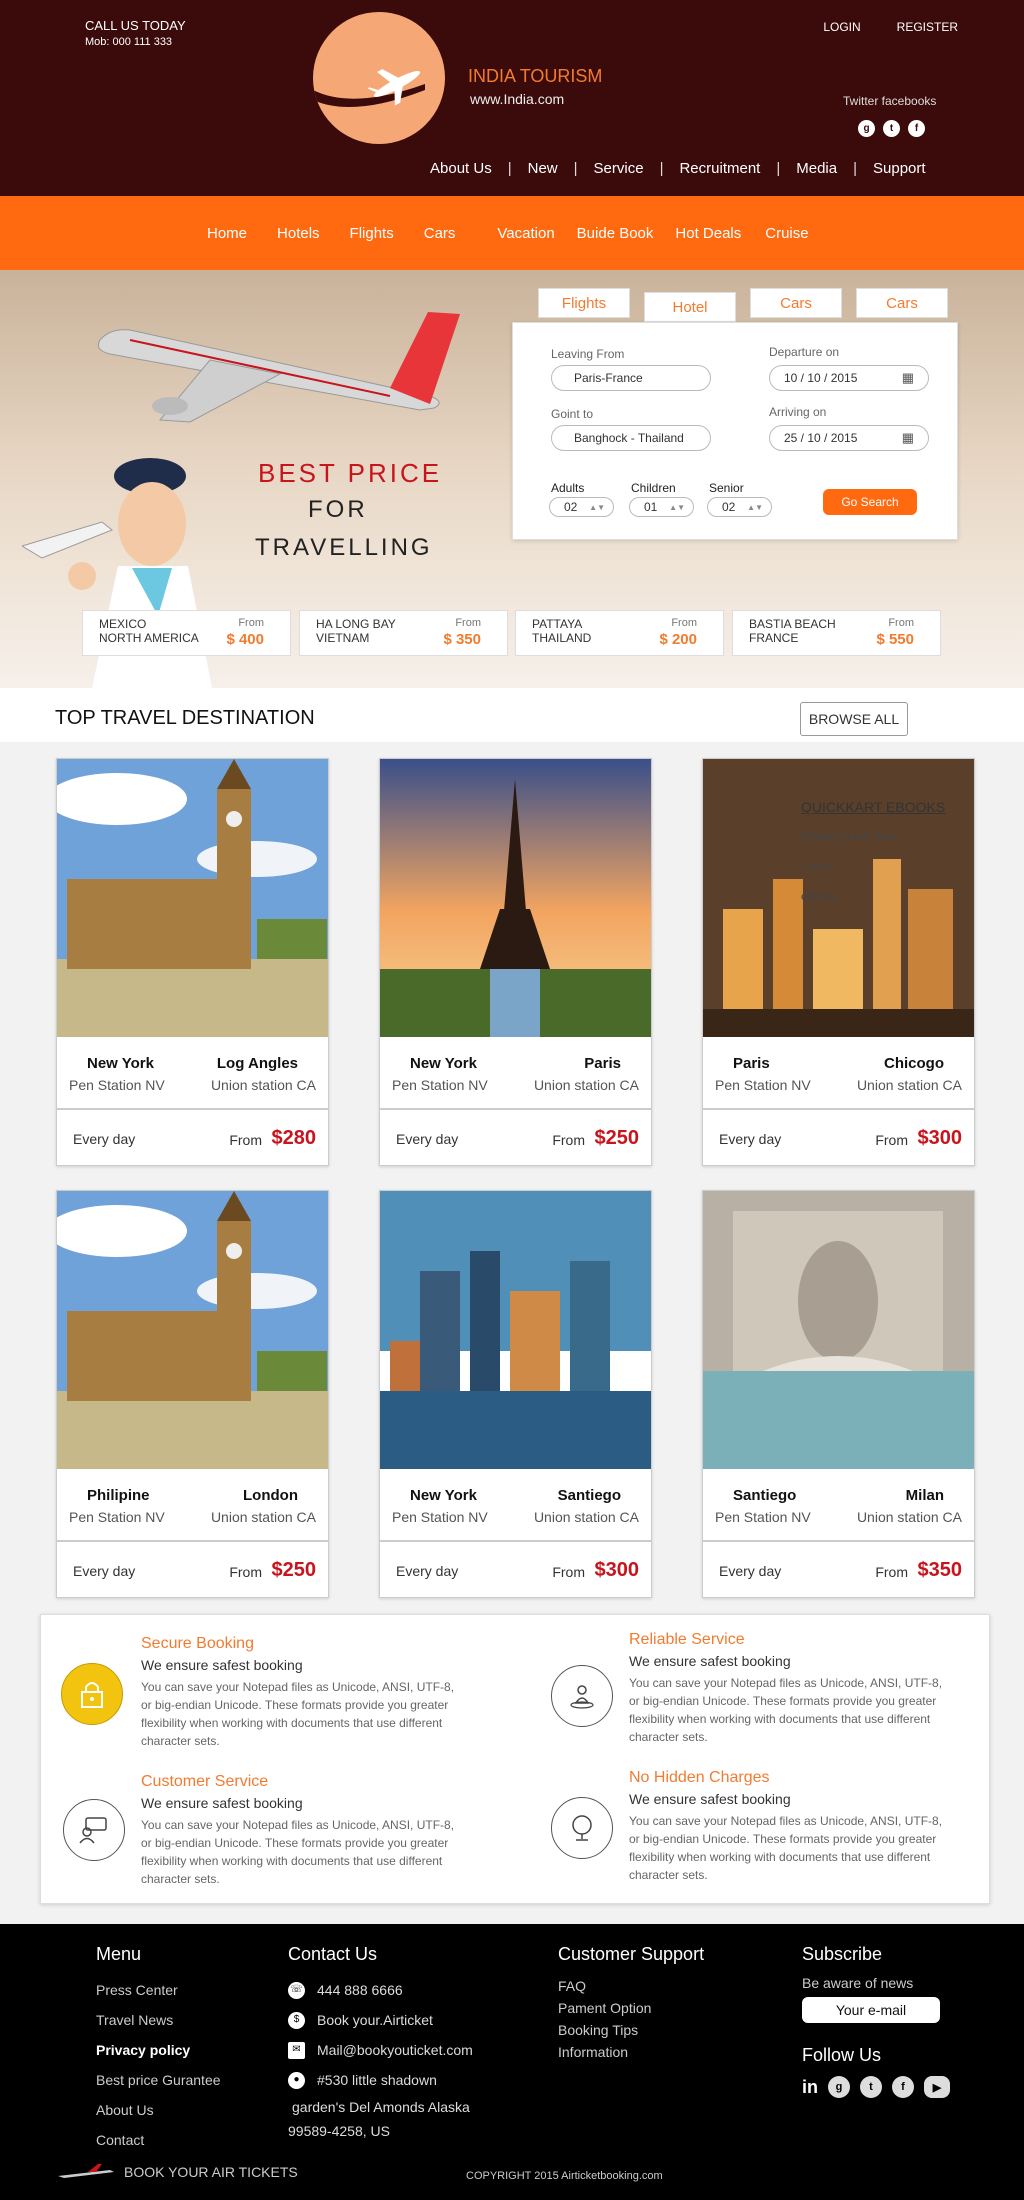  What do you see at coordinates (294, 1138) in the screenshot?
I see `card-price: $280` at bounding box center [294, 1138].